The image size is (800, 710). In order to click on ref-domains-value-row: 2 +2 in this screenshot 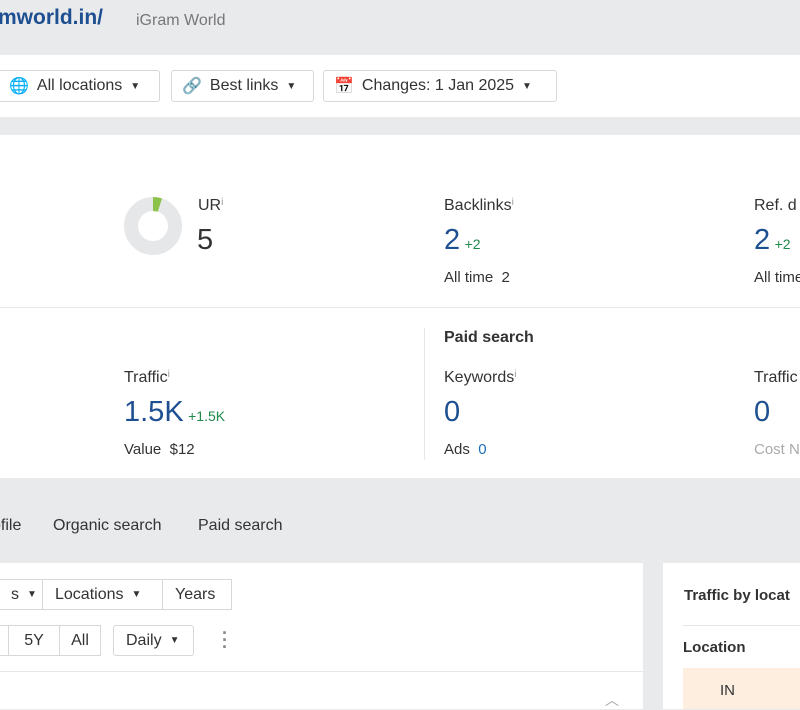, I will do `click(772, 240)`.